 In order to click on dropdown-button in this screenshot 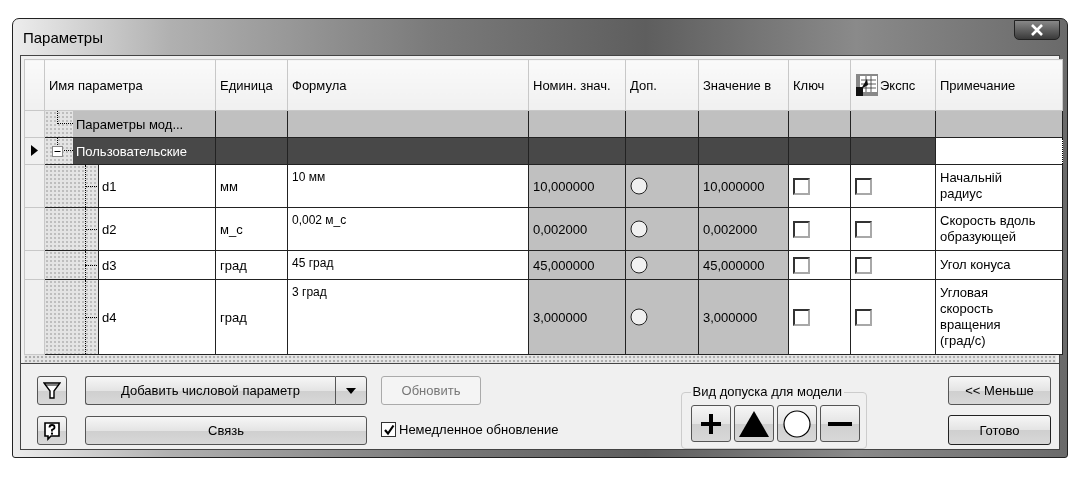, I will do `click(351, 390)`.